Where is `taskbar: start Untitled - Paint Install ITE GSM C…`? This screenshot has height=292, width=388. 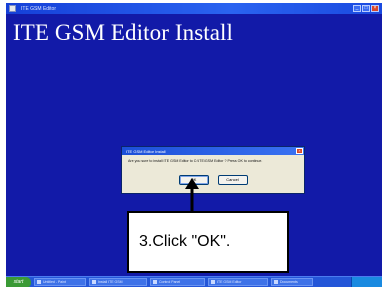 taskbar: start Untitled - Paint Install ITE GSM C… is located at coordinates (194, 281).